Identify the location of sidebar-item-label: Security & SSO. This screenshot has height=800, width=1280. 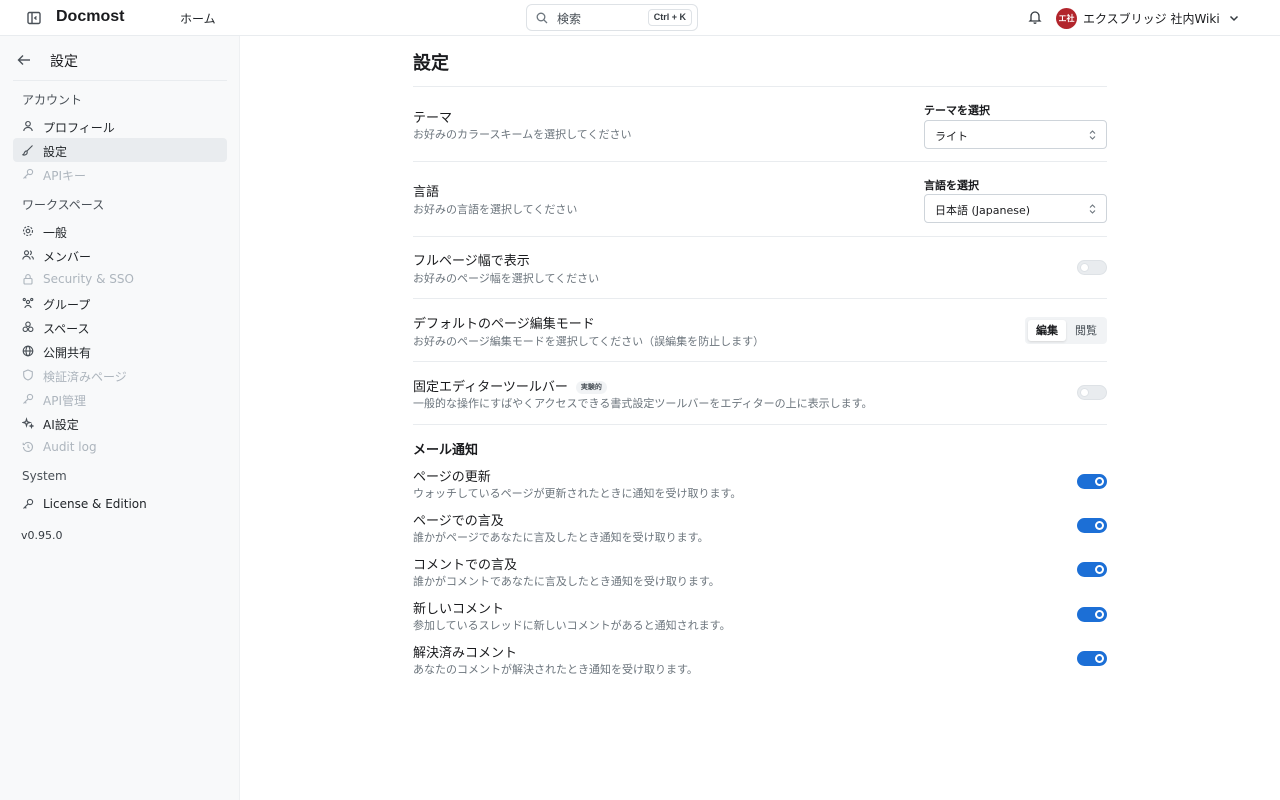
(88, 279).